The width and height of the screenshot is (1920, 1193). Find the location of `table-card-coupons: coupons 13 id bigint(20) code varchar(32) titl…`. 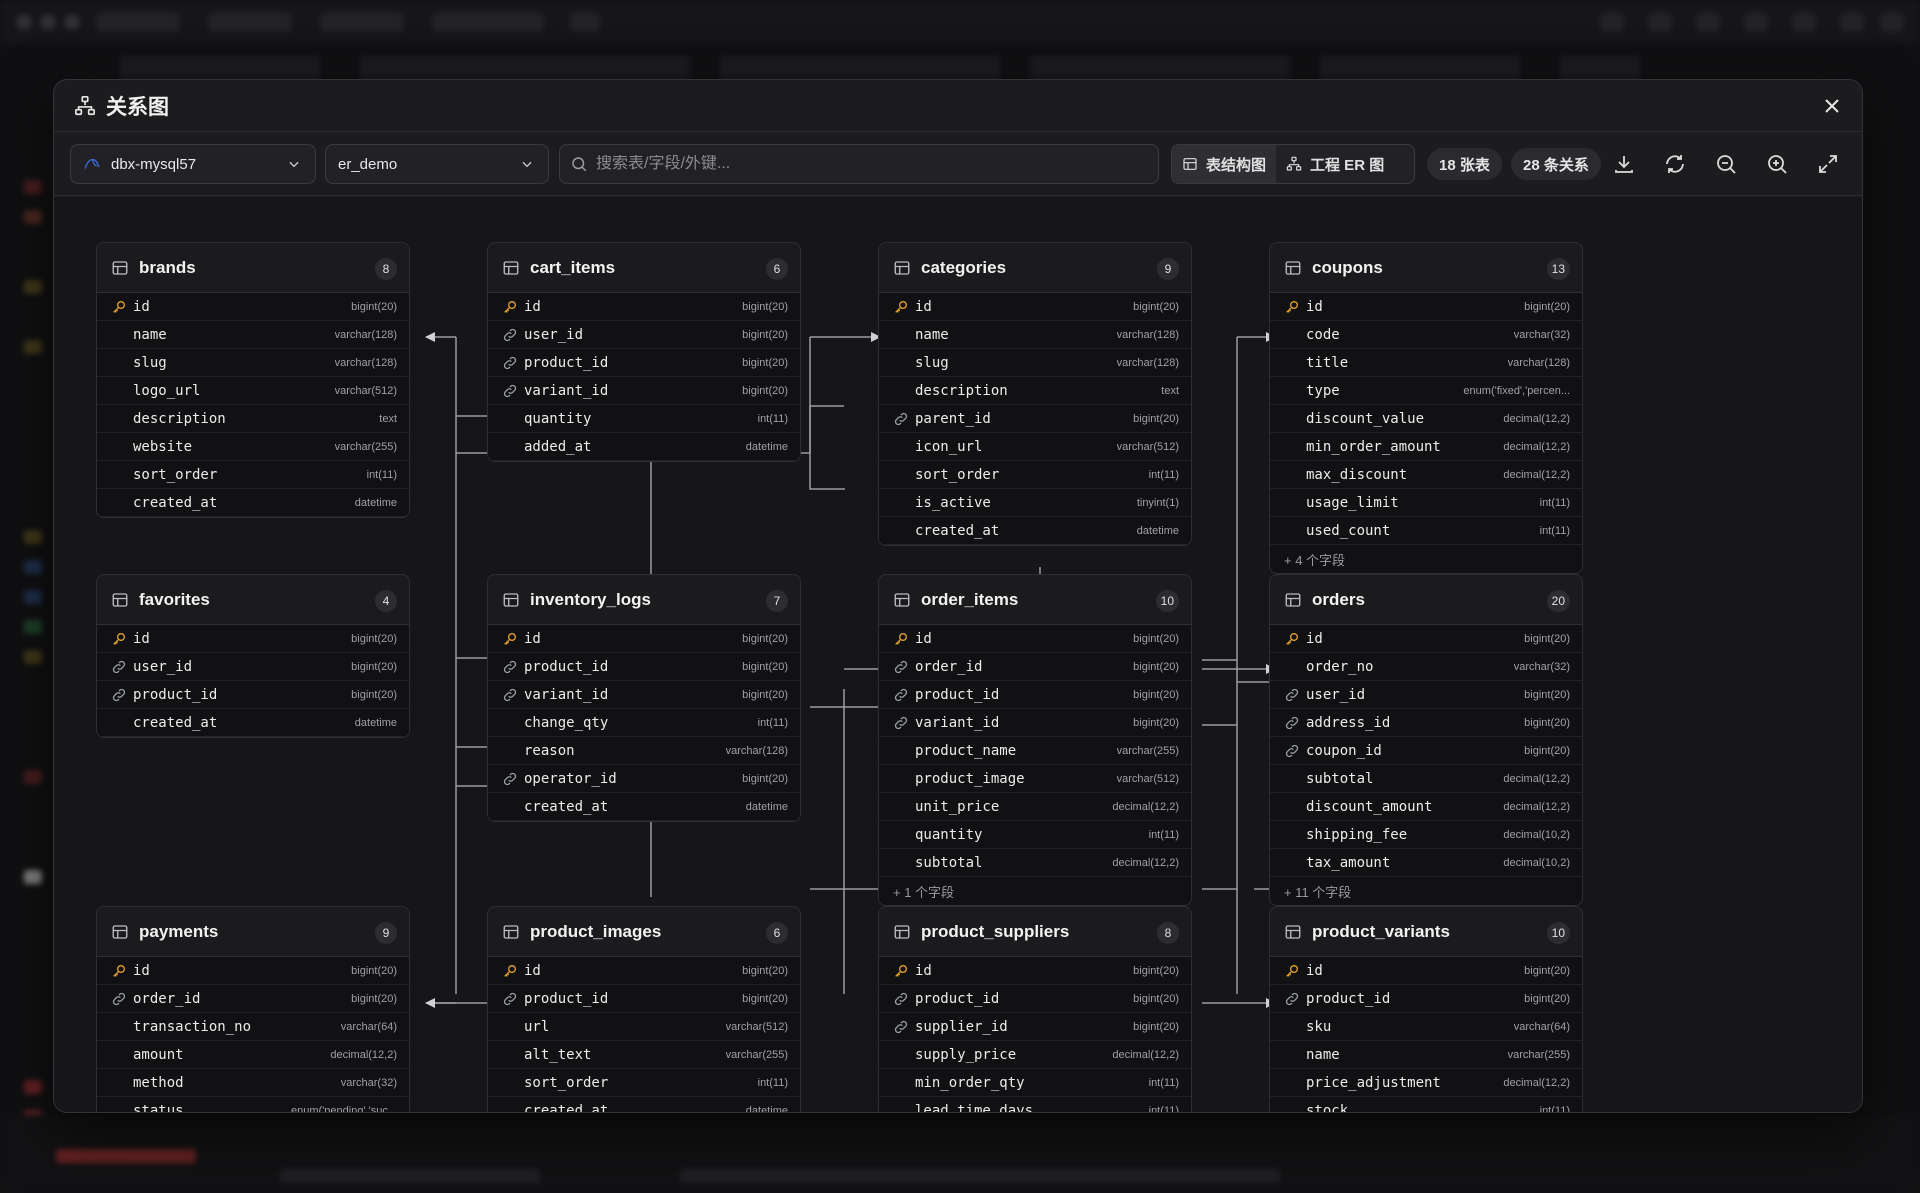

table-card-coupons: coupons 13 id bigint(20) code varchar(32) titl… is located at coordinates (1426, 408).